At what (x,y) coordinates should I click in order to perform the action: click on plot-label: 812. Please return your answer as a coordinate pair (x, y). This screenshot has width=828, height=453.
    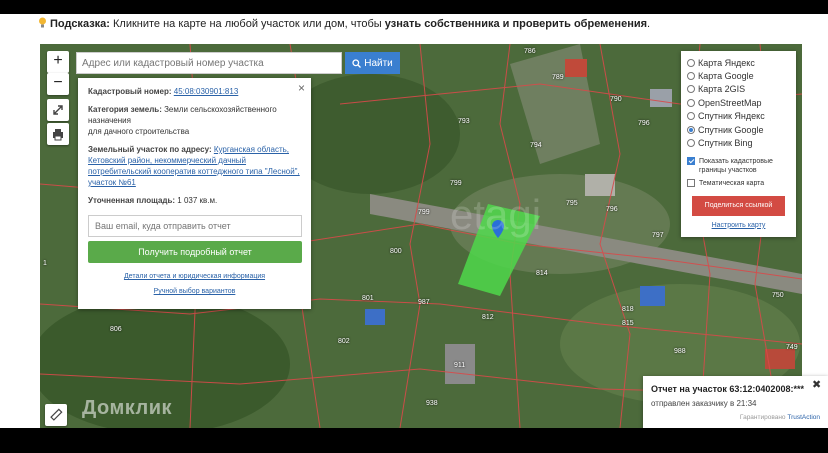
    Looking at the image, I should click on (488, 317).